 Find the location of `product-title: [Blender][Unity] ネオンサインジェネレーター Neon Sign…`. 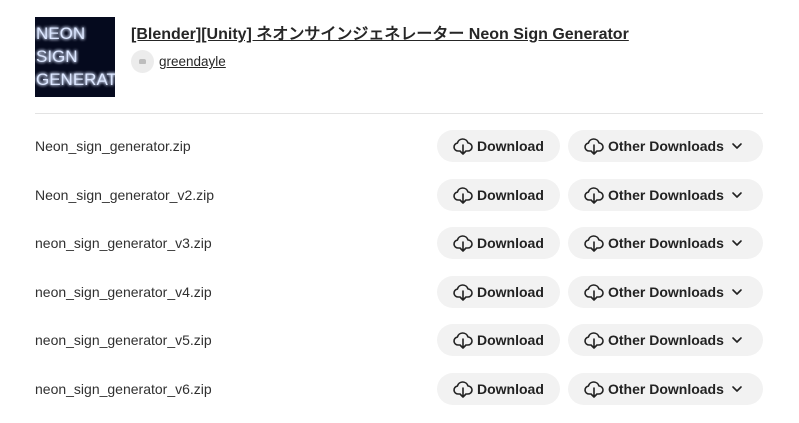

product-title: [Blender][Unity] ネオンサインジェネレーター Neon Sign… is located at coordinates (380, 32).